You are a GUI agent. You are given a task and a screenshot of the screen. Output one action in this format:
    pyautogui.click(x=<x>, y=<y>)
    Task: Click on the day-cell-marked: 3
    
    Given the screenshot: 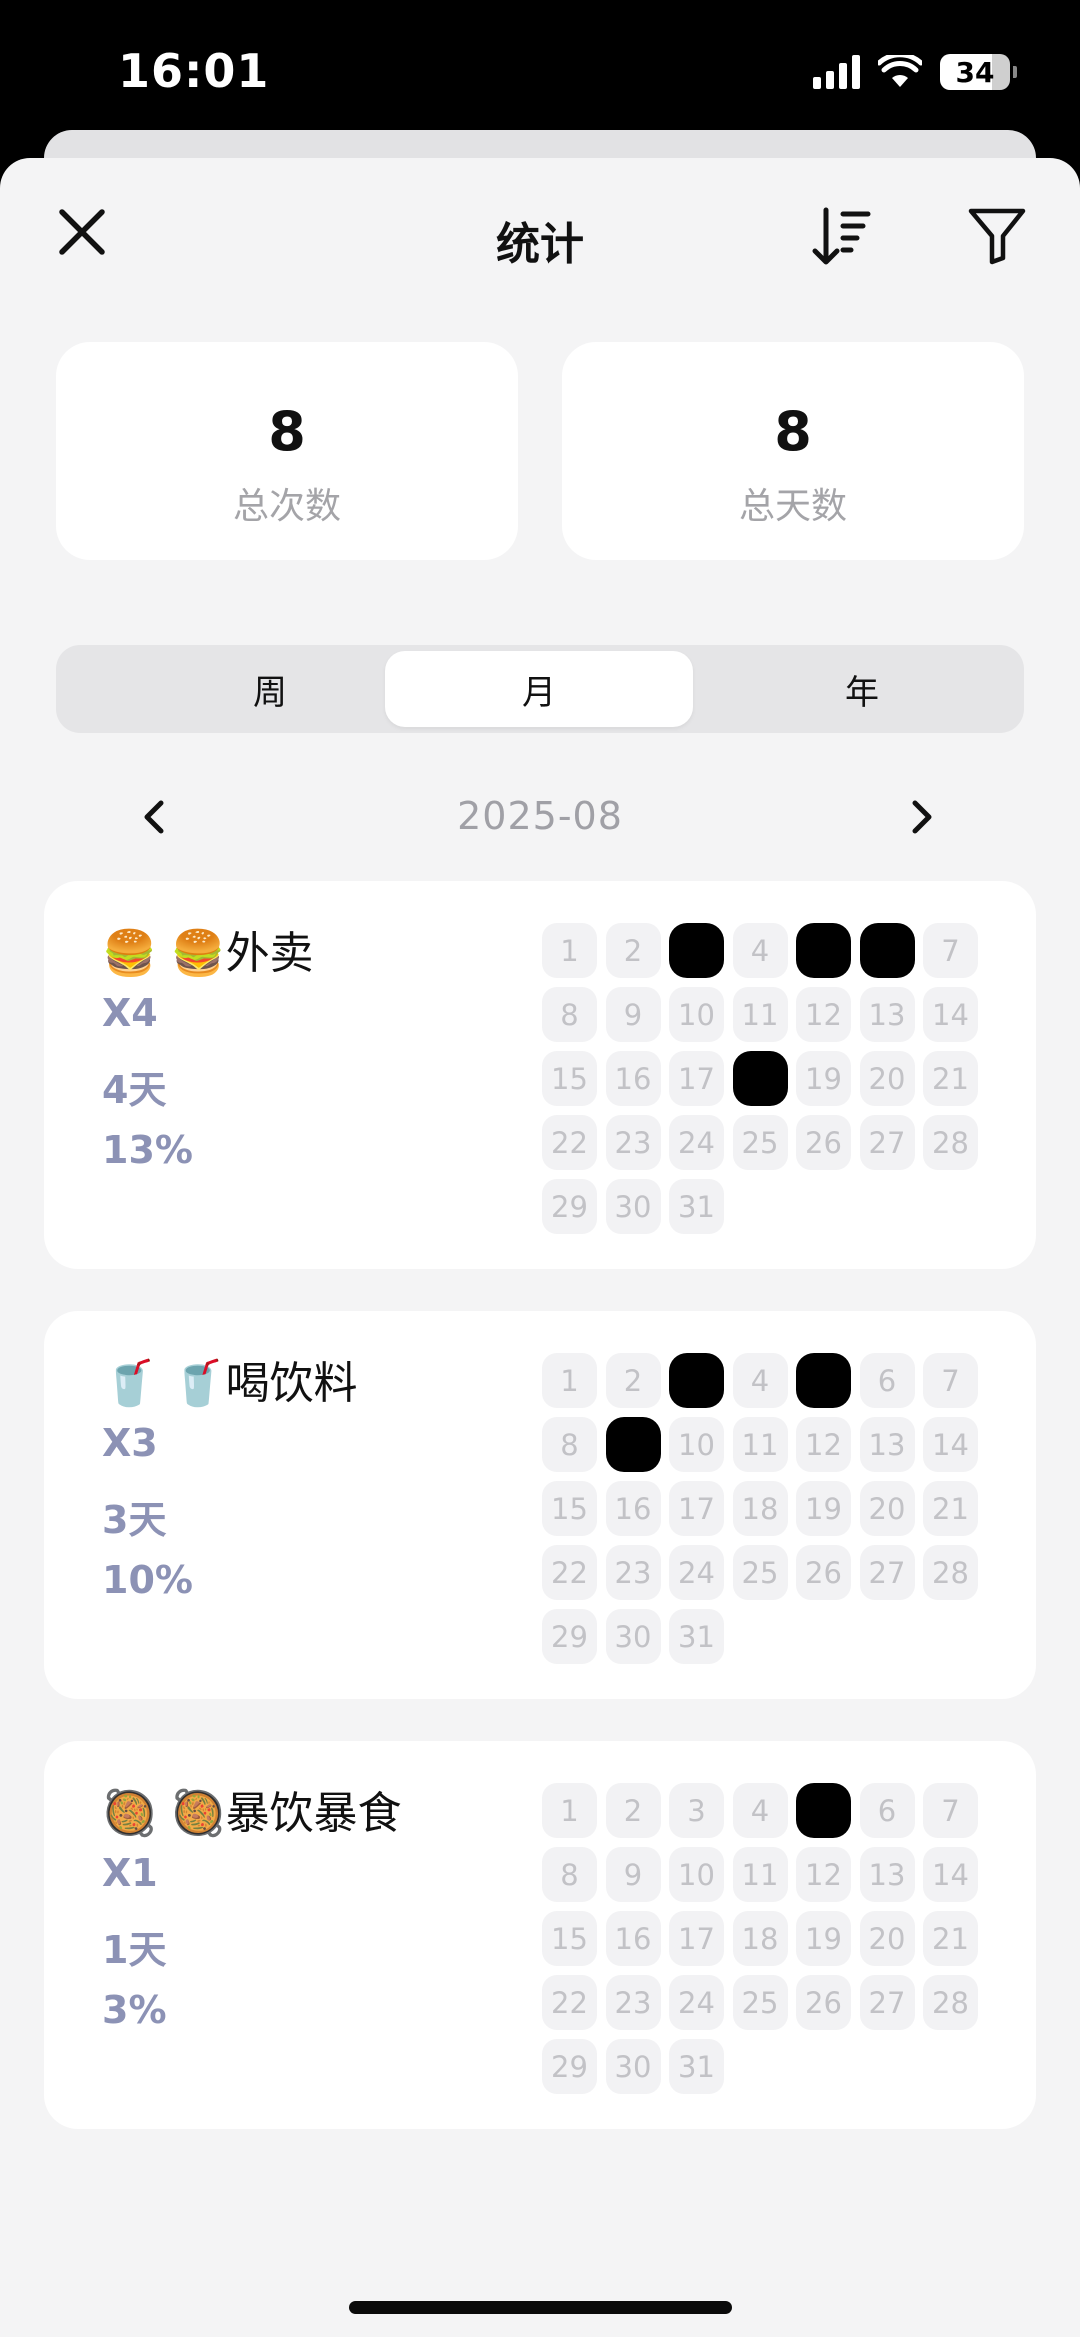 What is the action you would take?
    pyautogui.click(x=696, y=1380)
    